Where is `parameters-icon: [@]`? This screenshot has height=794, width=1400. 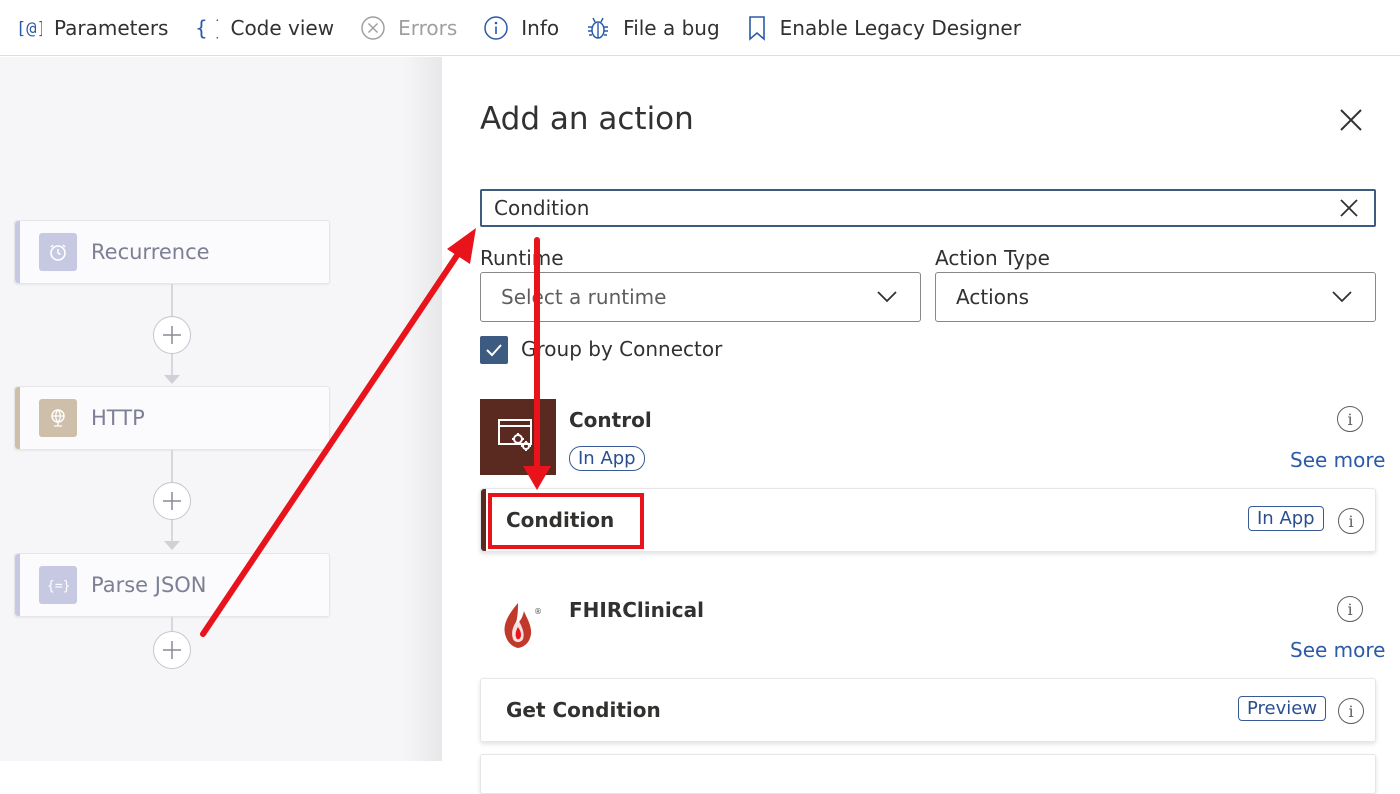
parameters-icon: [@] is located at coordinates (29, 28).